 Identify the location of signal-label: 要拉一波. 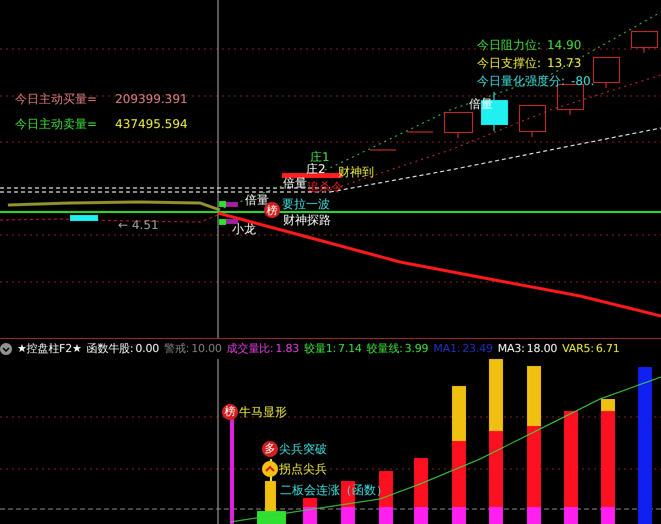
(306, 204).